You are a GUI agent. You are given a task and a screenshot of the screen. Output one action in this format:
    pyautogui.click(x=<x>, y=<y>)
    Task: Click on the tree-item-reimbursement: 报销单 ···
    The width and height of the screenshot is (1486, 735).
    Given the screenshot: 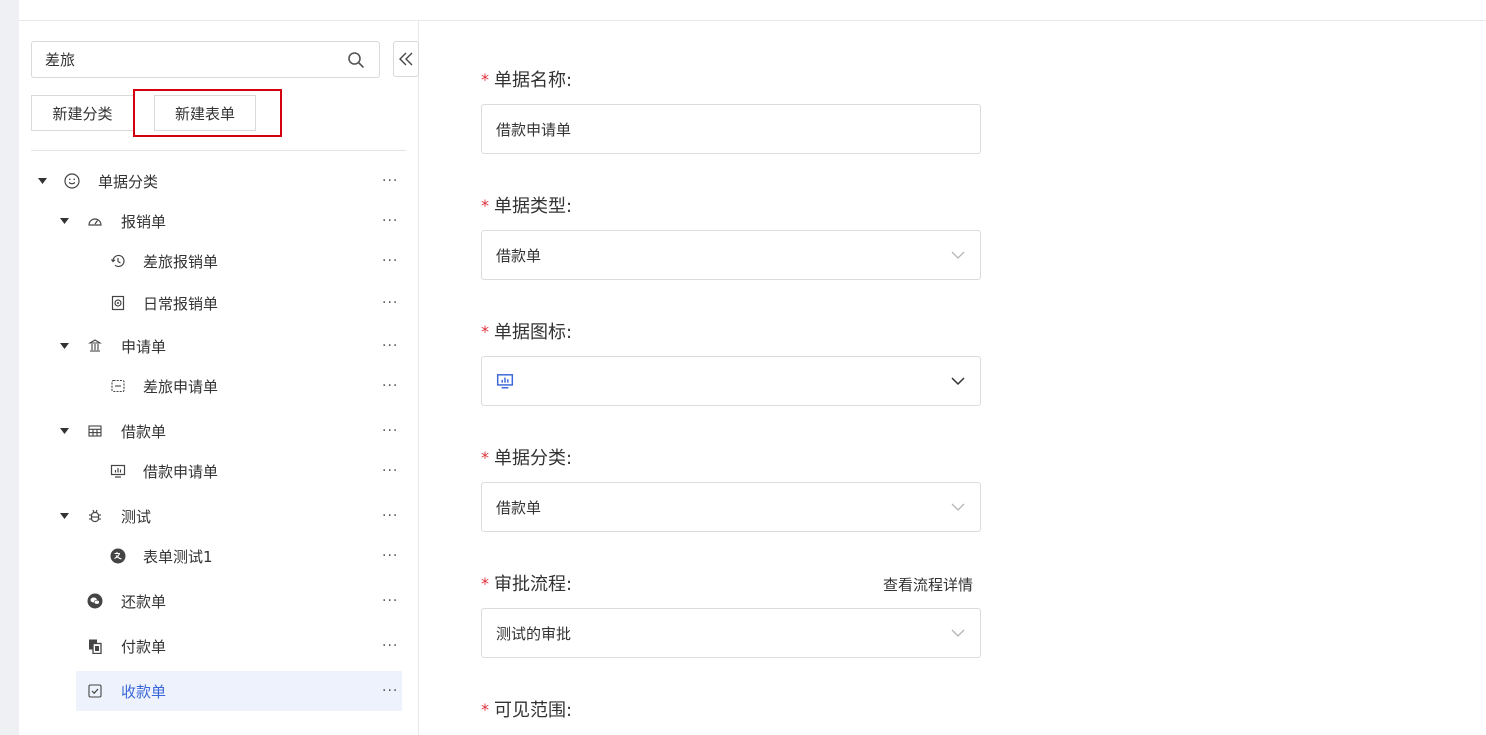 What is the action you would take?
    pyautogui.click(x=219, y=221)
    